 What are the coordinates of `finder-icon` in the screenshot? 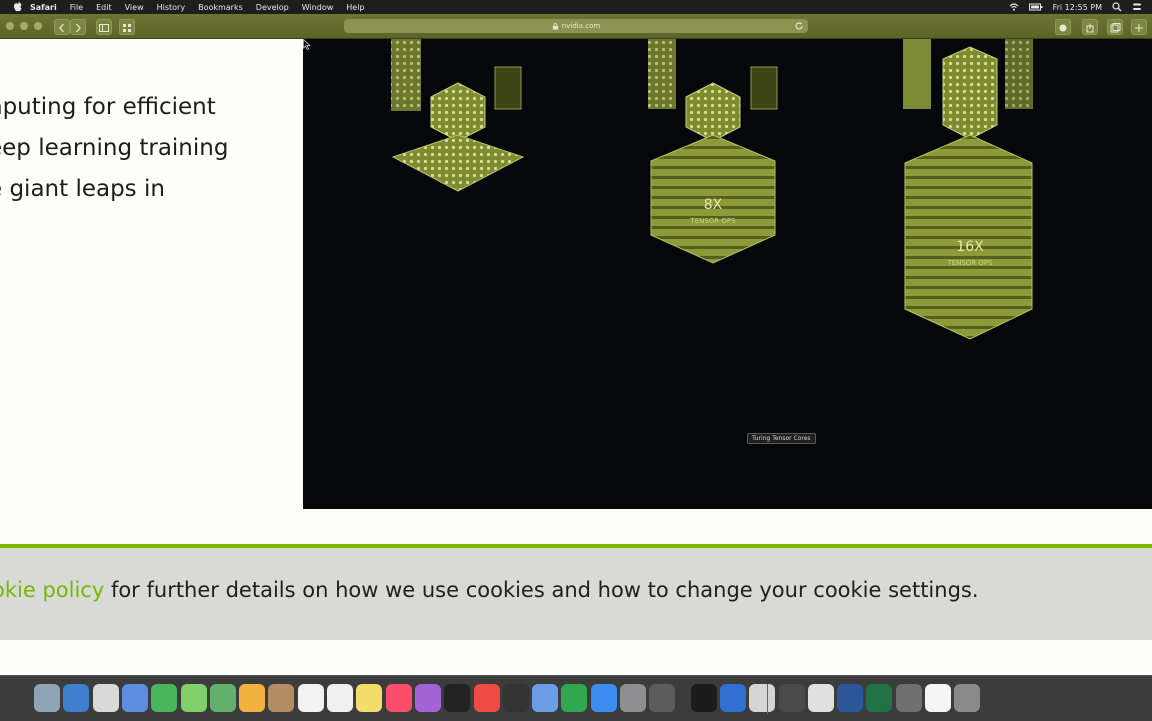 It's located at (47, 698).